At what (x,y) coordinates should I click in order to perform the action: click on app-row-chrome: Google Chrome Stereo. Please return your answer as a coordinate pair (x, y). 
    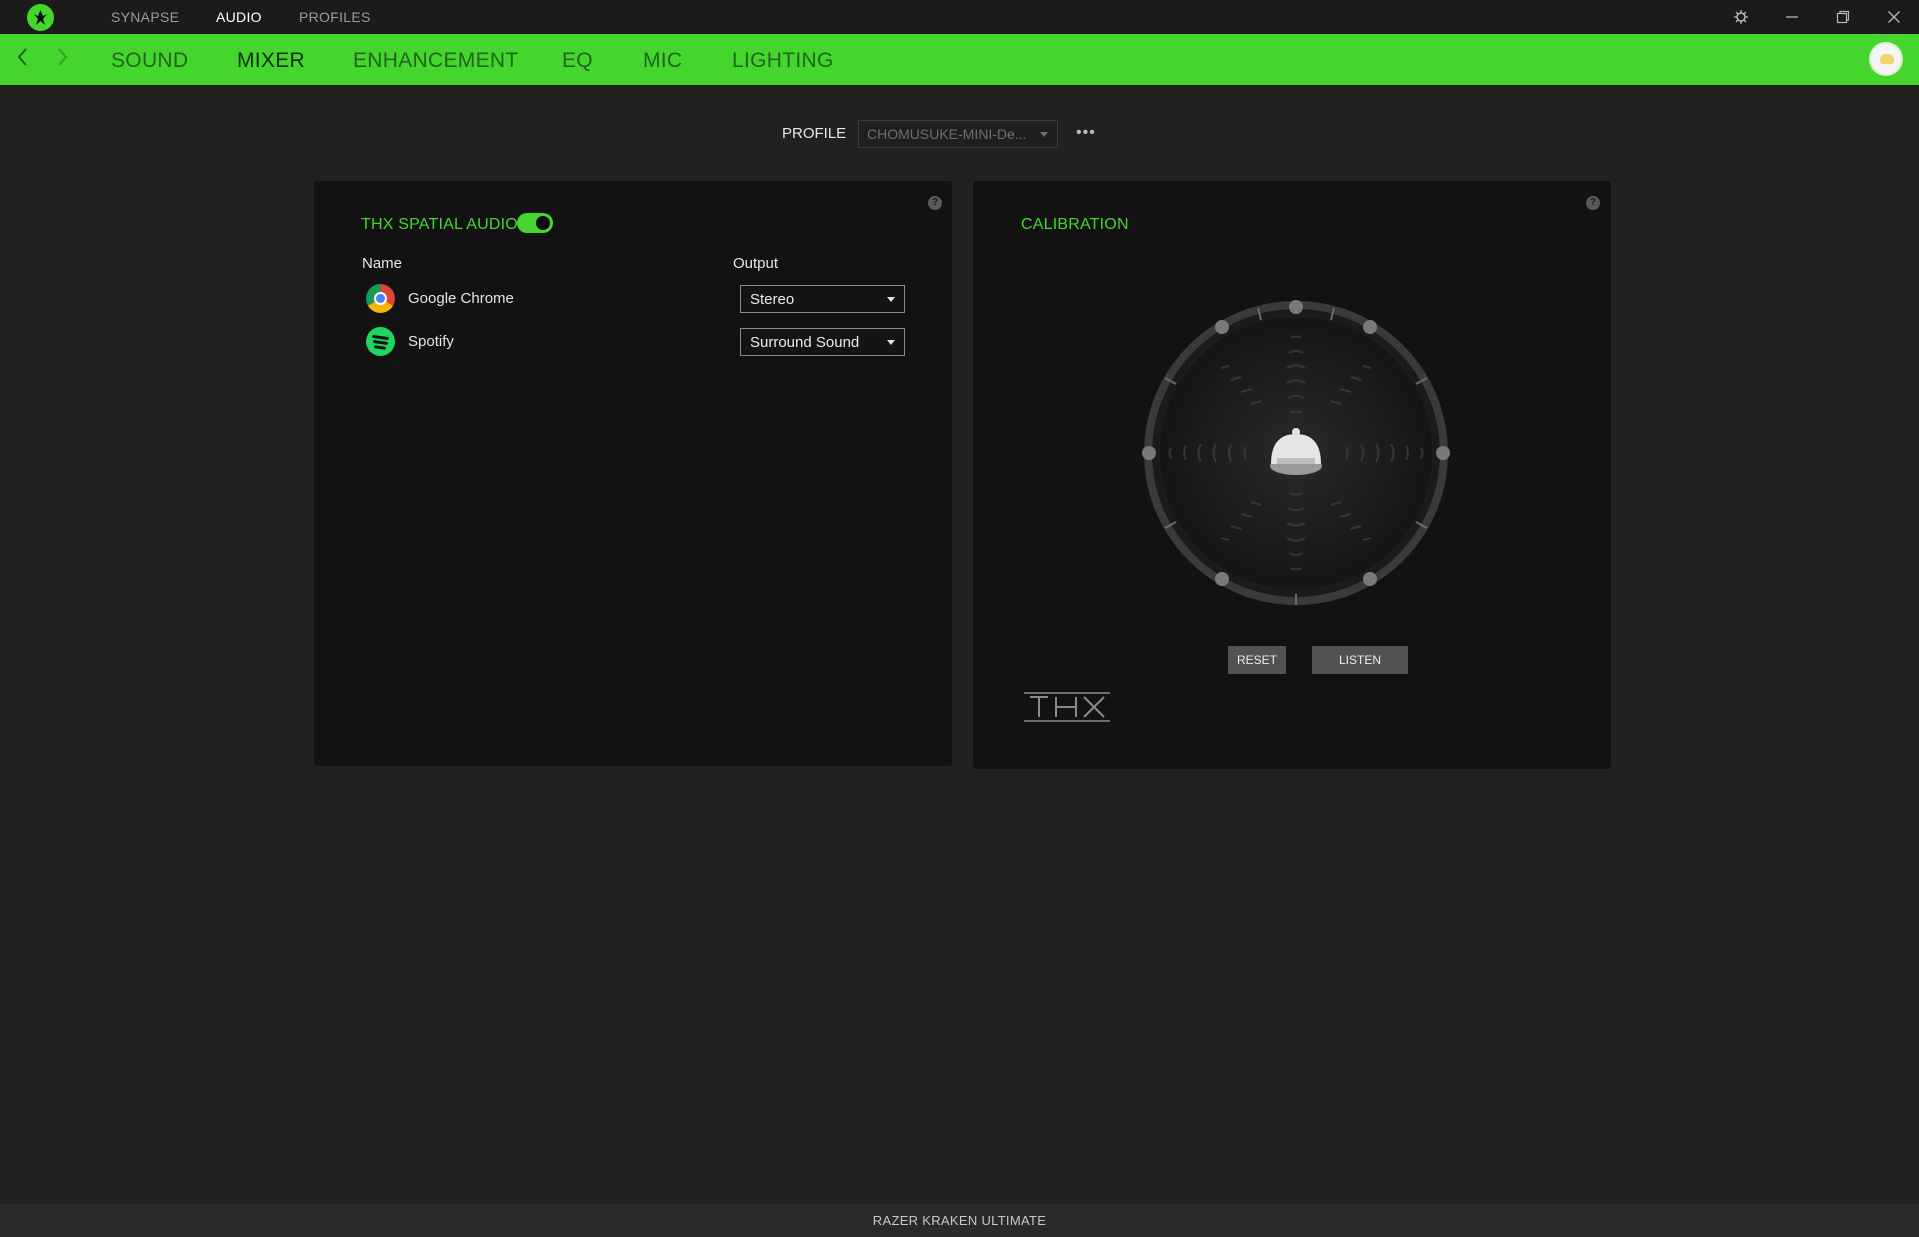
    Looking at the image, I should click on (636, 299).